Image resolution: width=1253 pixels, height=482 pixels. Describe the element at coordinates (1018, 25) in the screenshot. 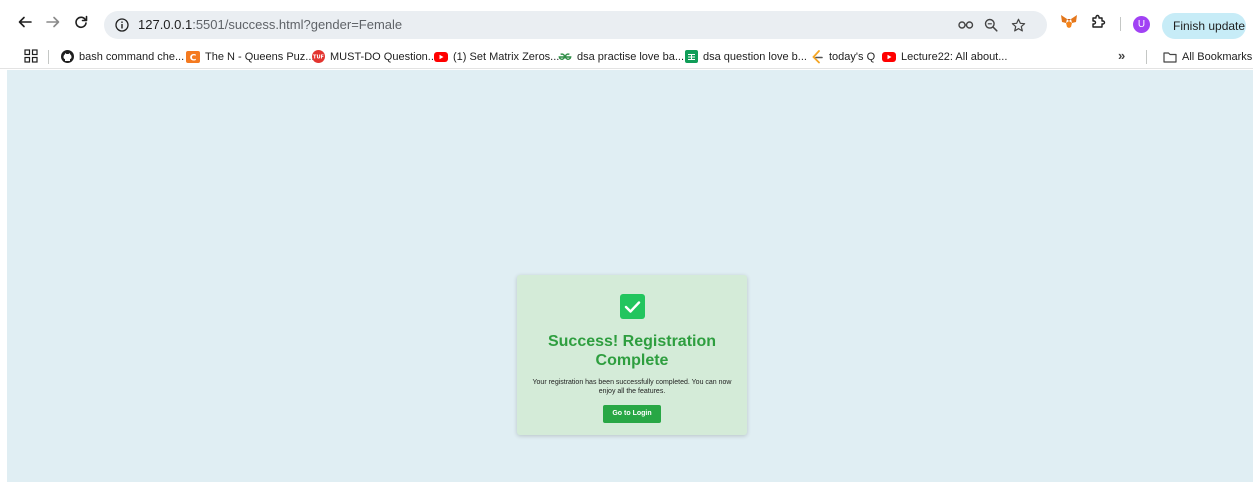

I see `bookmark-star-icon` at that location.